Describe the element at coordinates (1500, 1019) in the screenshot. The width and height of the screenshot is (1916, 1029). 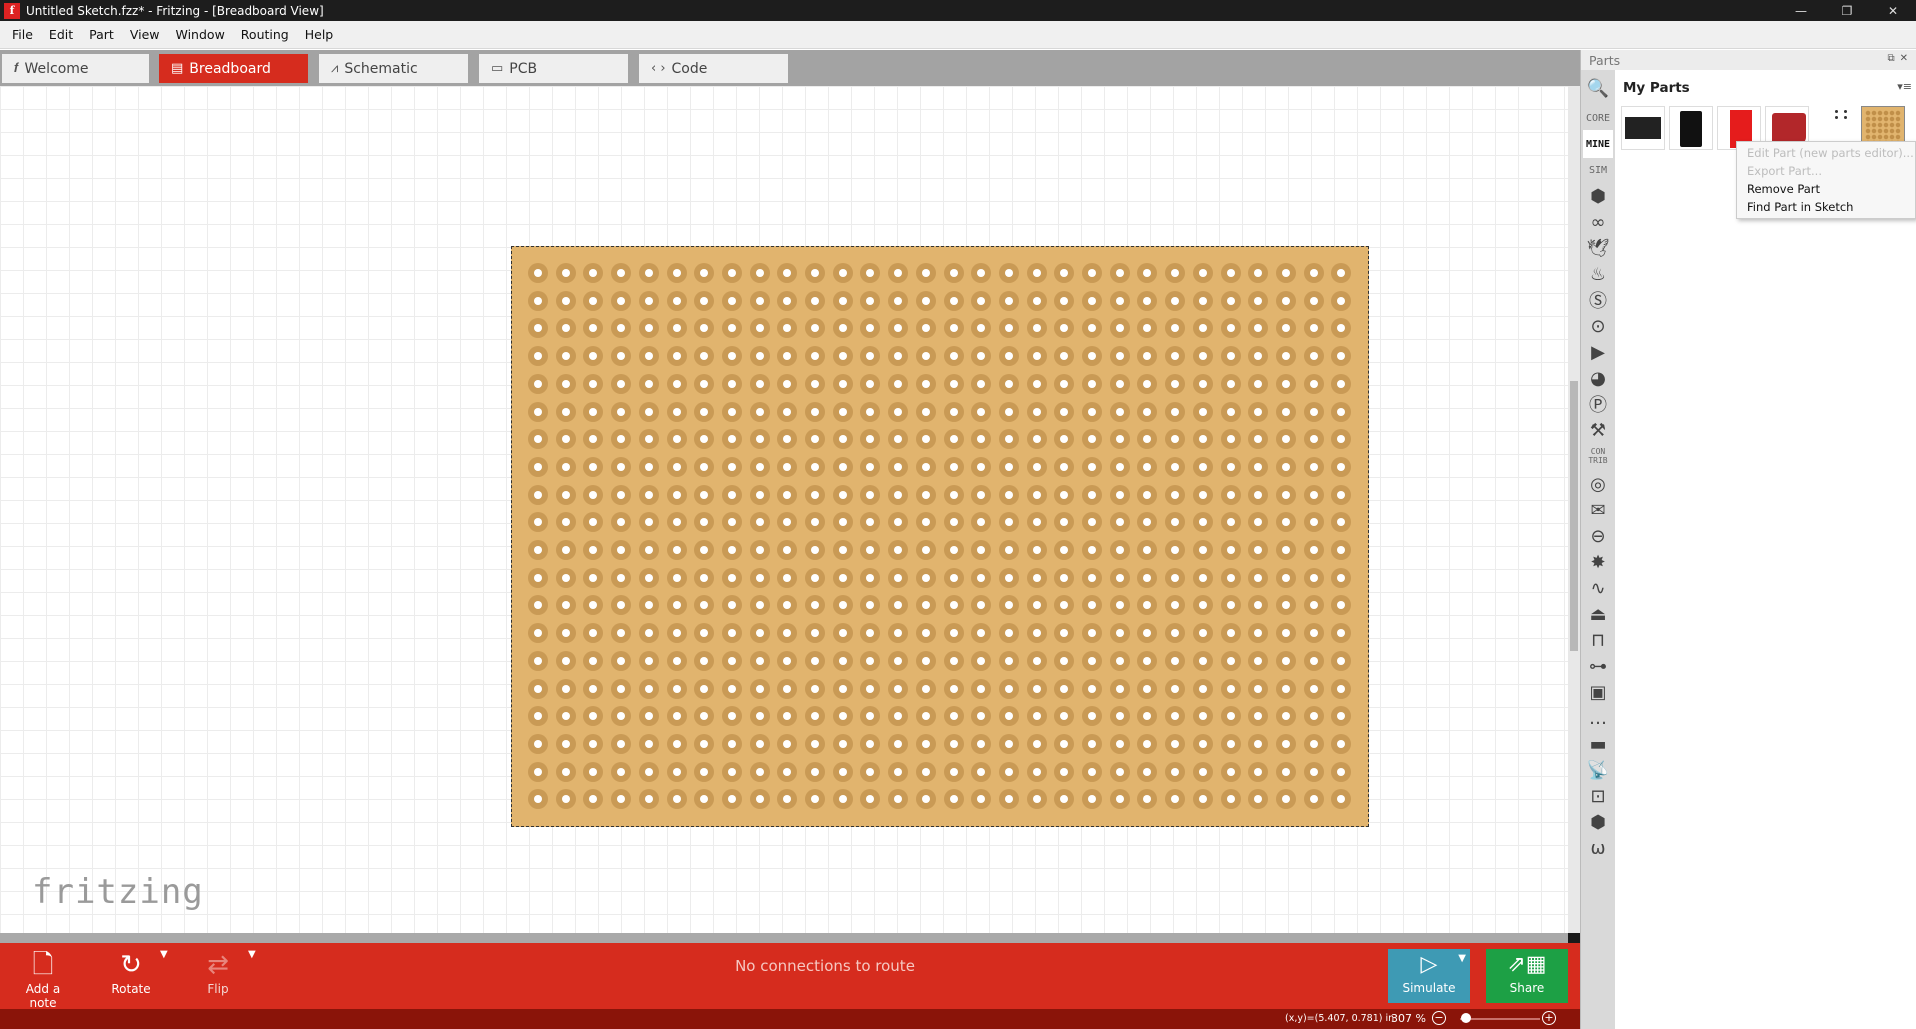
I see `zoom-slider` at that location.